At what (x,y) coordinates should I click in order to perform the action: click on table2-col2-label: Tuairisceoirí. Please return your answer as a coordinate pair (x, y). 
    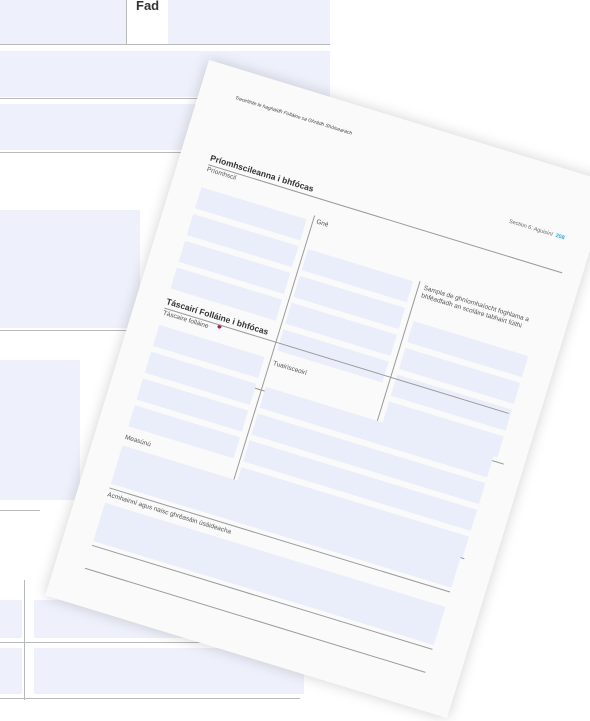
    Looking at the image, I should click on (290, 368).